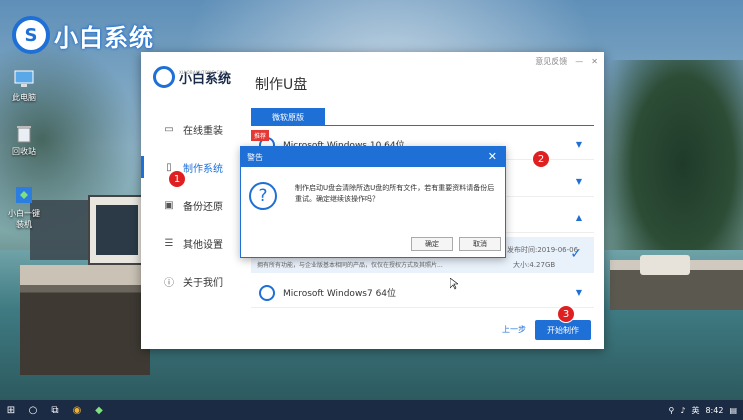 This screenshot has height=420, width=743. Describe the element at coordinates (169, 129) in the screenshot. I see `monitor-icon: ▭` at that location.